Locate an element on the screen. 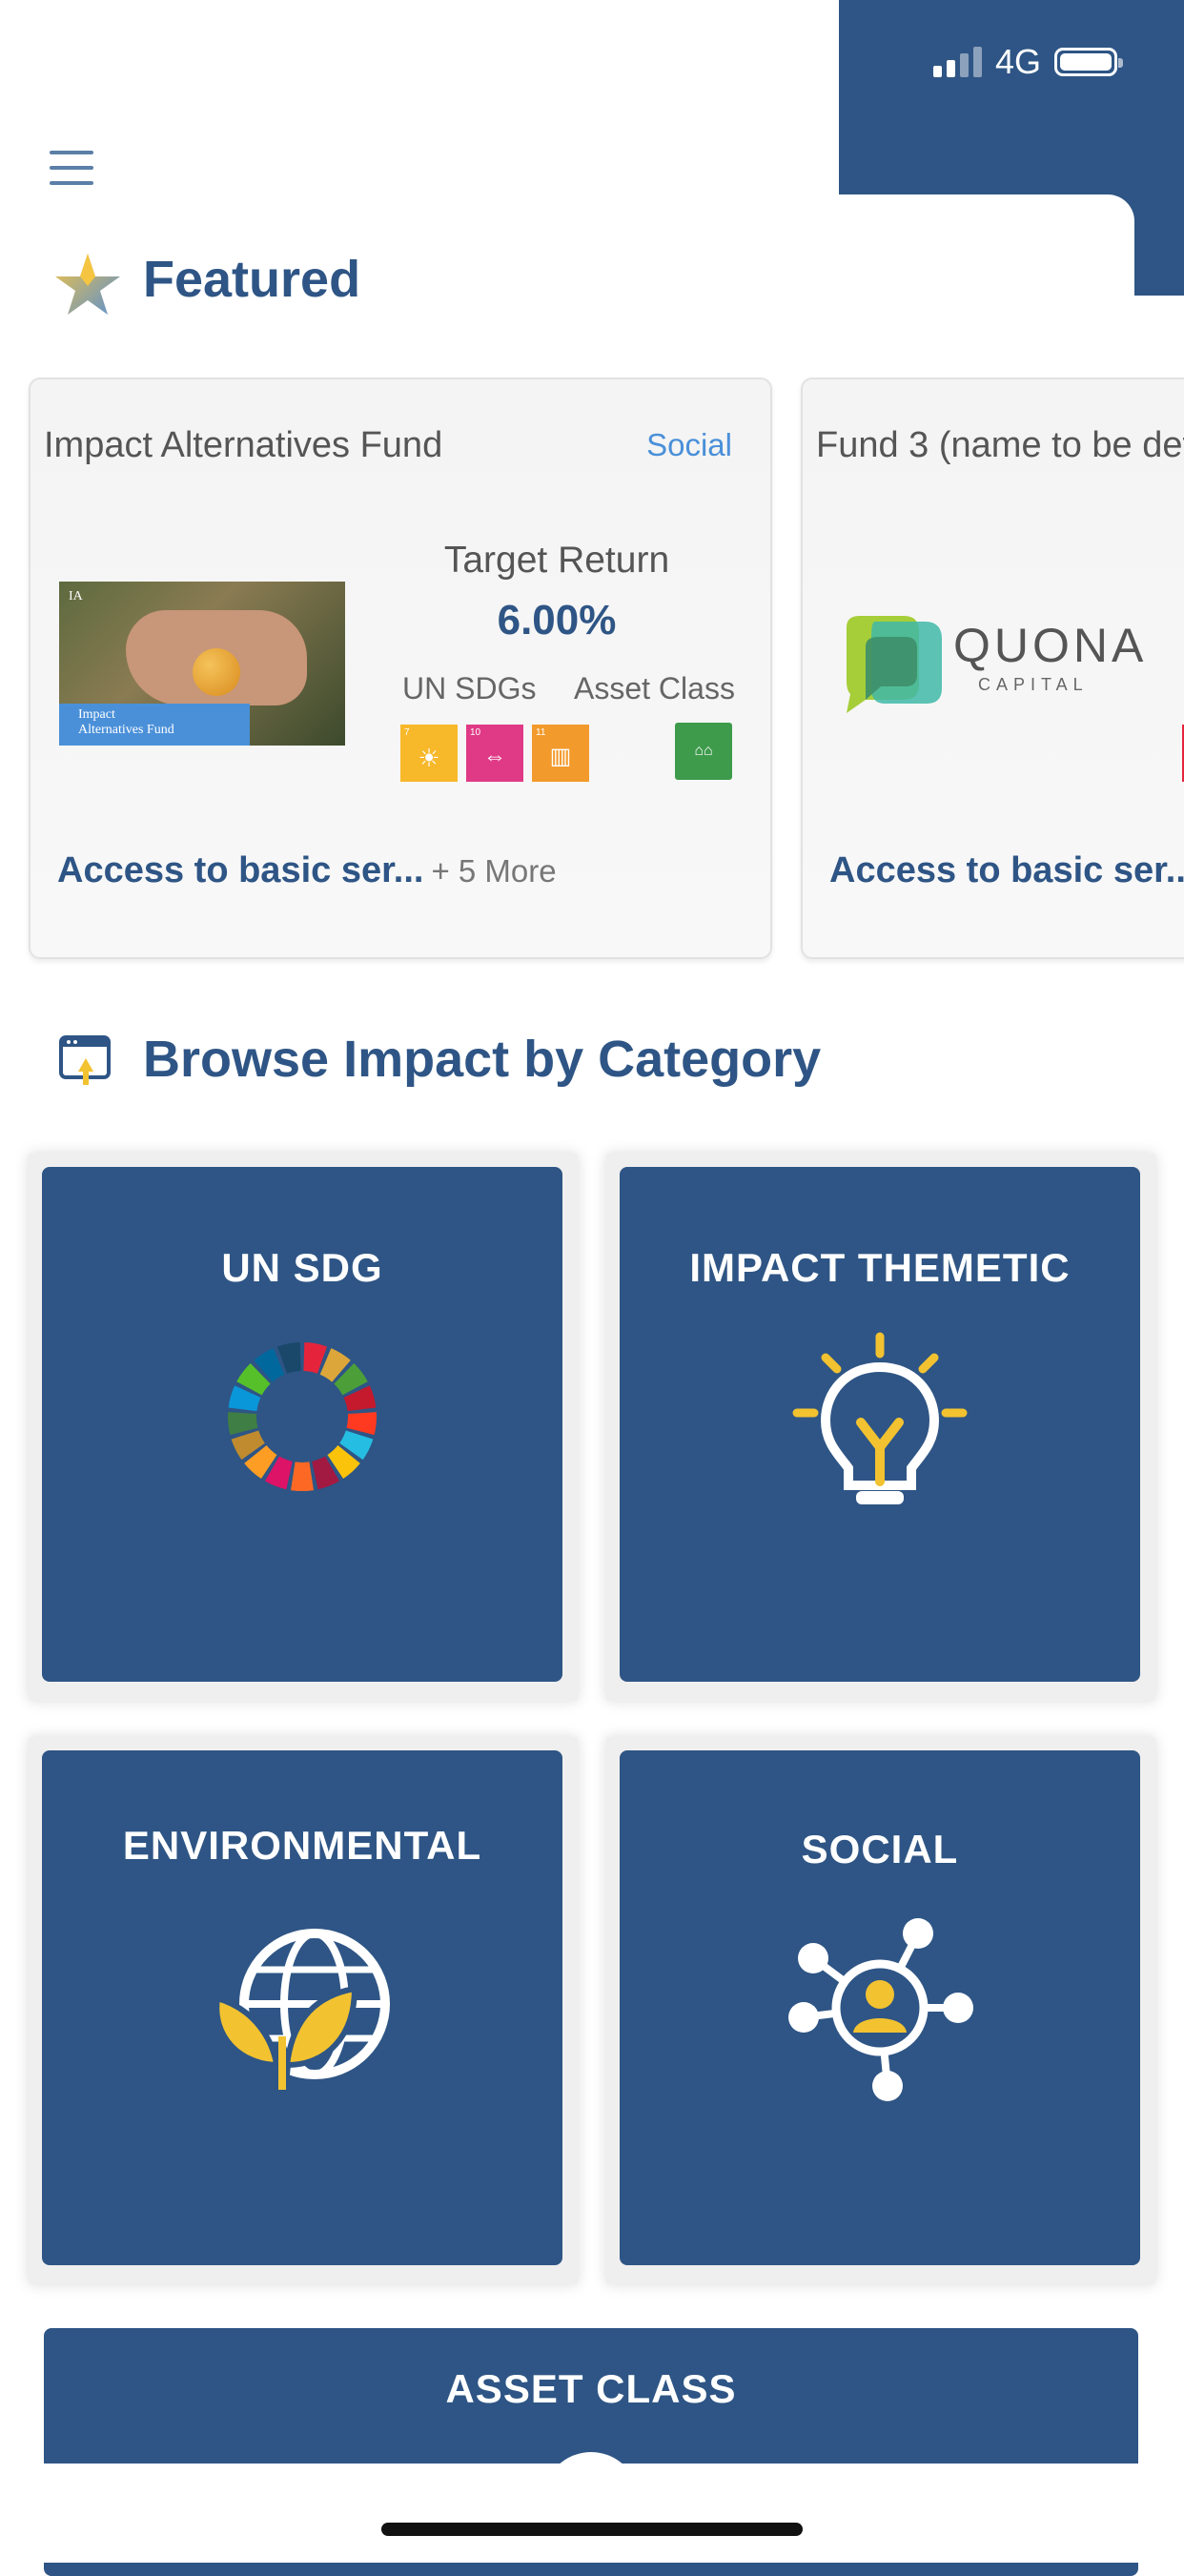 The width and height of the screenshot is (1184, 2576). impact-access-text: Access to basic ser...+ is located at coordinates (1006, 871).